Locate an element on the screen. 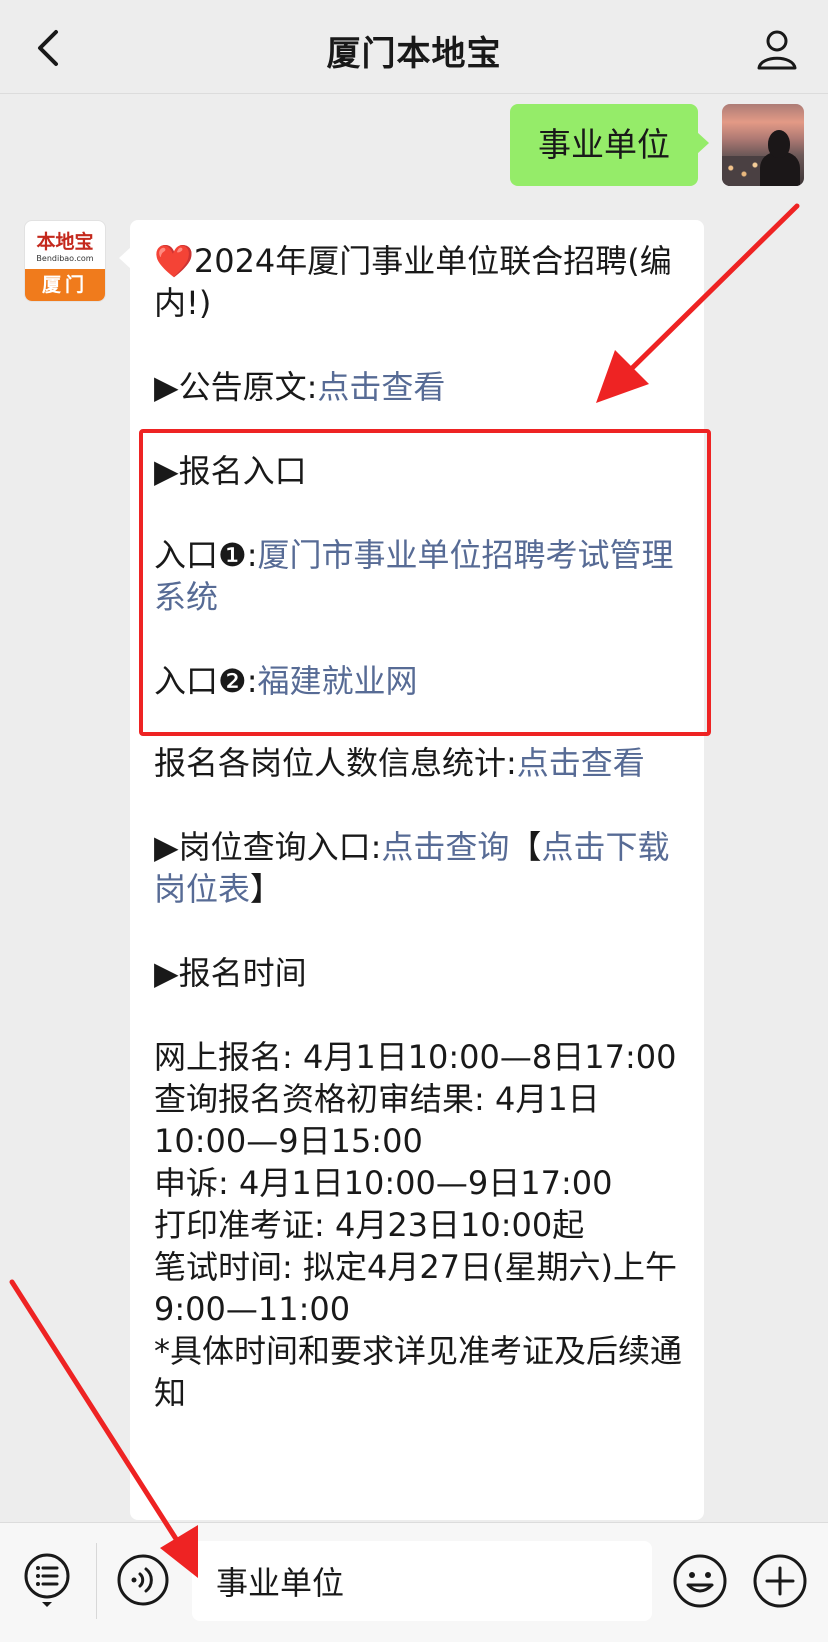 The image size is (828, 1642). account-avatar: 本地宝 Bendibao.com 厦门 is located at coordinates (65, 261).